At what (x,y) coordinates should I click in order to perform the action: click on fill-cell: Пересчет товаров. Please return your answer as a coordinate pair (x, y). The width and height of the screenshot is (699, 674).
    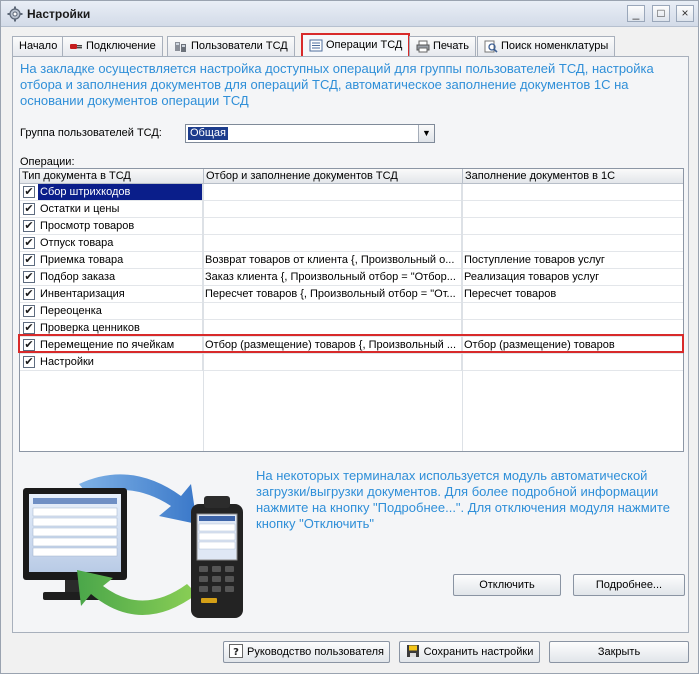
    Looking at the image, I should click on (572, 294).